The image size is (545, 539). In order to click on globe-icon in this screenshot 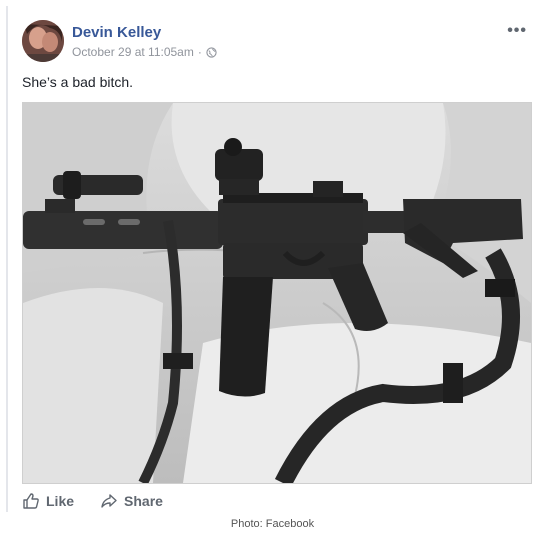, I will do `click(211, 52)`.